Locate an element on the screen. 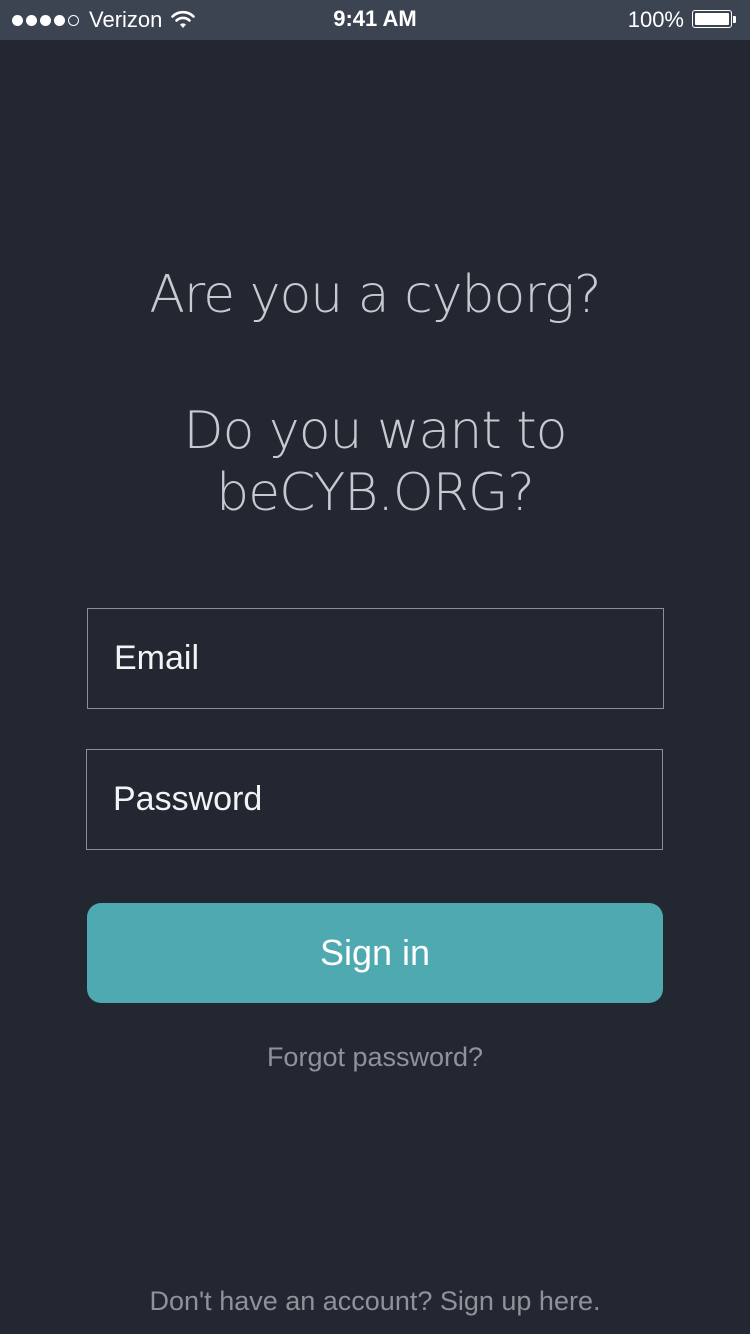  battery-tip is located at coordinates (734, 19).